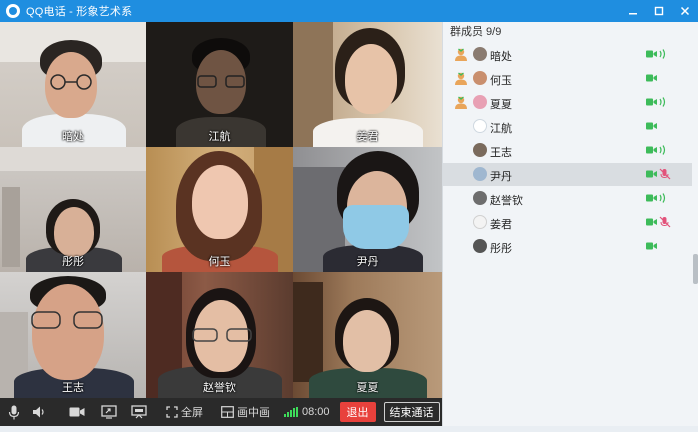 This screenshot has height=432, width=698. Describe the element at coordinates (13, 11) in the screenshot. I see `qq-logo-icon` at that location.